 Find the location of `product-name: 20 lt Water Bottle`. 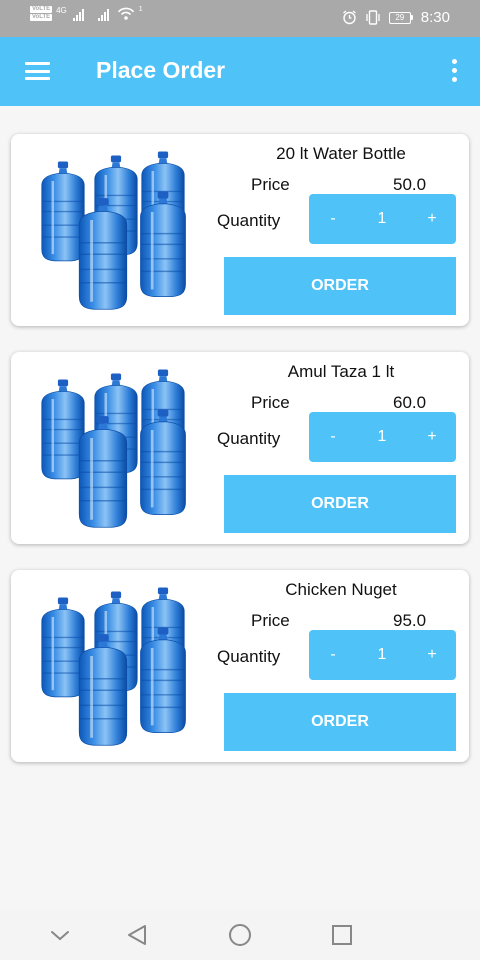

product-name: 20 lt Water Bottle is located at coordinates (341, 153).